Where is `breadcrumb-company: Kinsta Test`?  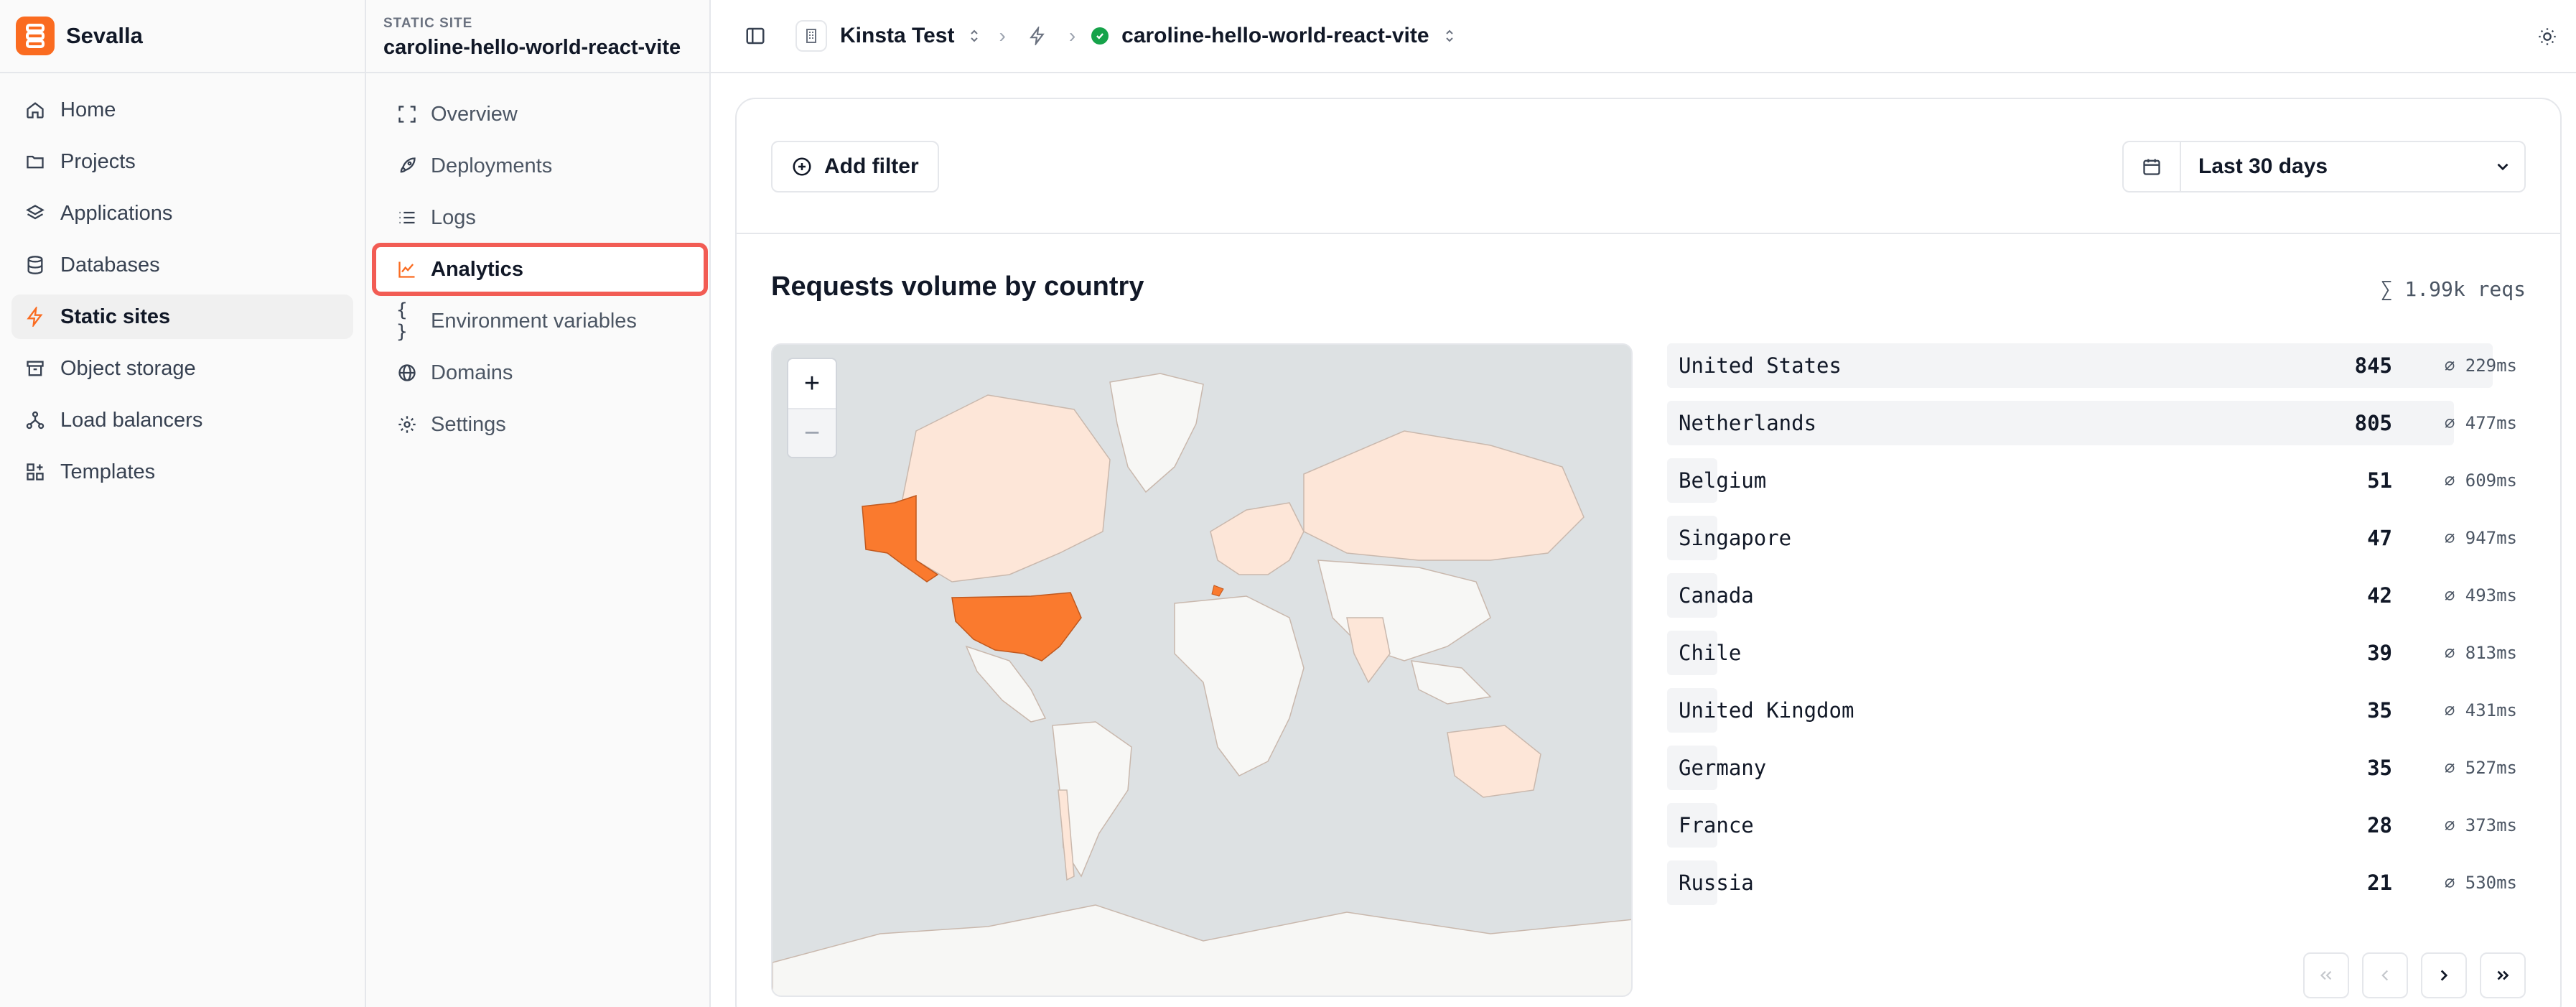 breadcrumb-company: Kinsta Test is located at coordinates (889, 36).